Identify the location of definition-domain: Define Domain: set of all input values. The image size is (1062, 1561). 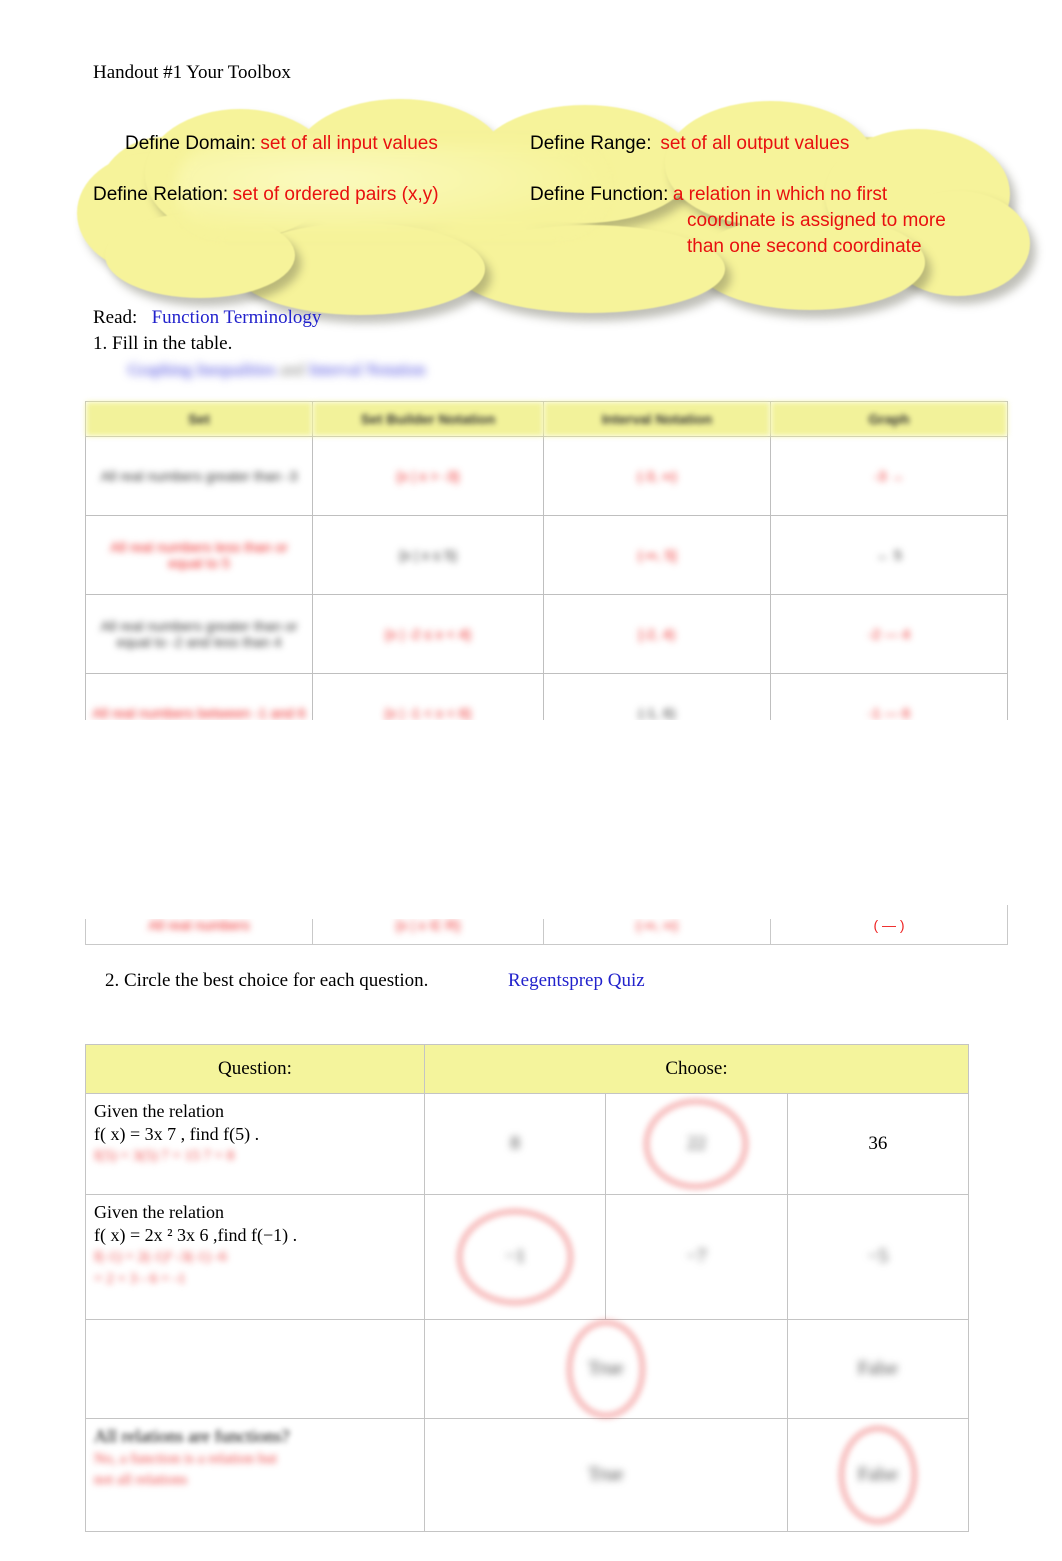
(281, 144).